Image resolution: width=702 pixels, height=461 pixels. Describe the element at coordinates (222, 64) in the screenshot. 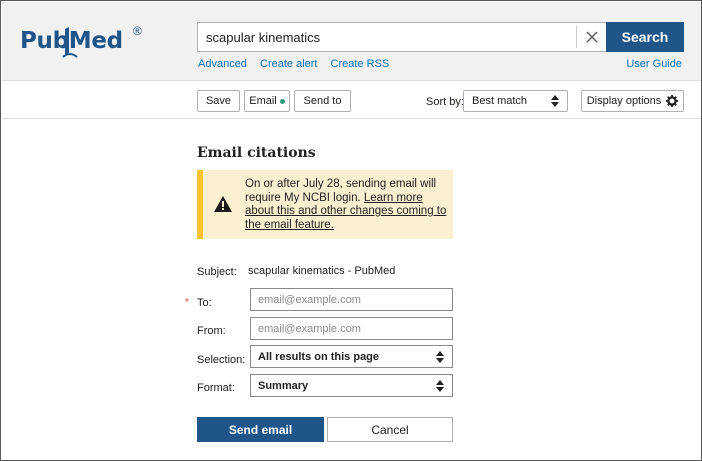

I see `advanced-link: Advanced` at that location.